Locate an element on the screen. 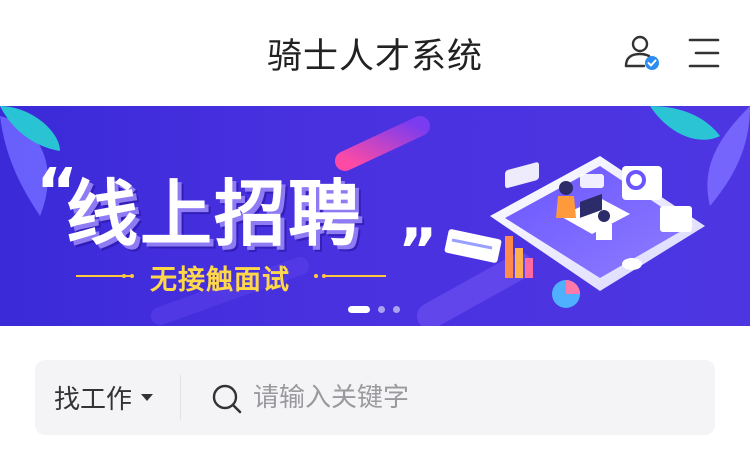  headline-close-quote: ” is located at coordinates (418, 251).